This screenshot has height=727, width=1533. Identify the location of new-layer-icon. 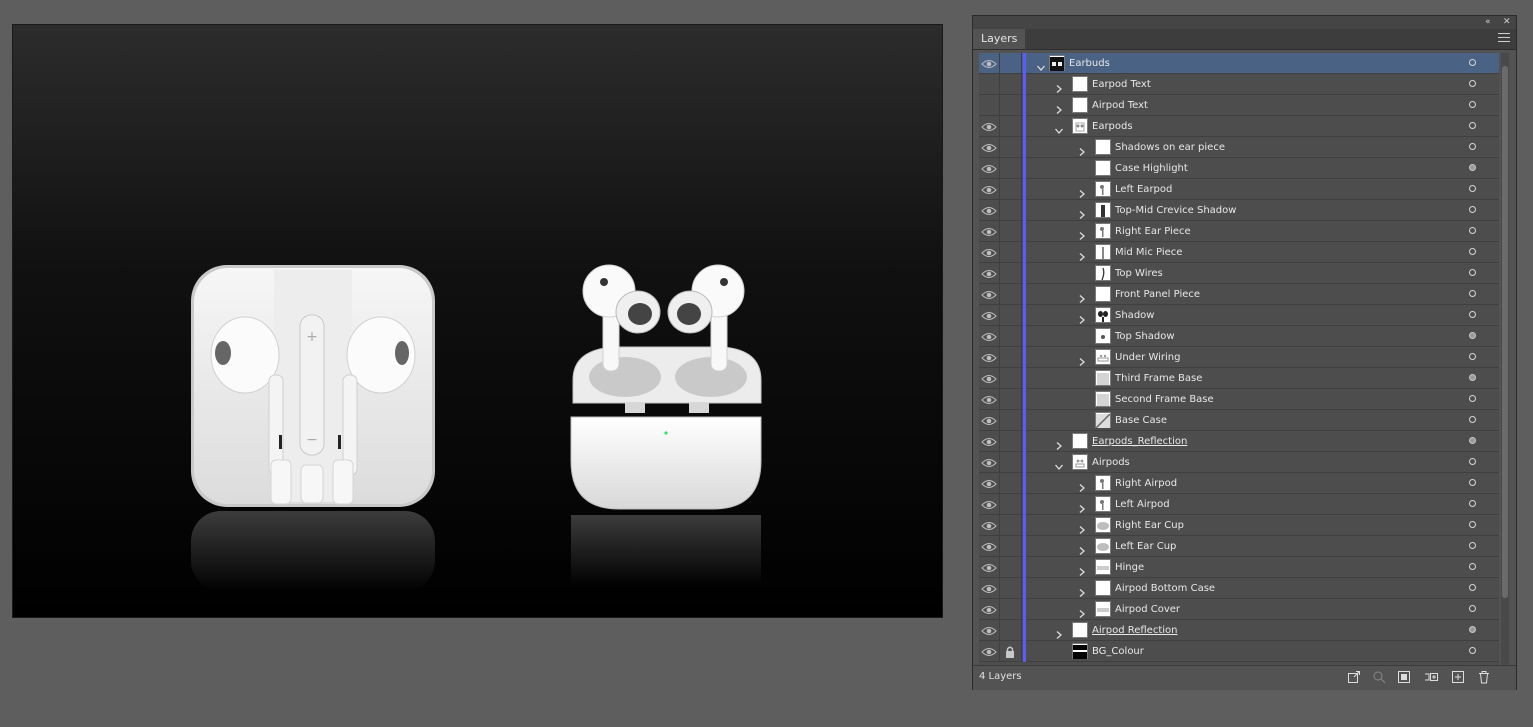
(1458, 677).